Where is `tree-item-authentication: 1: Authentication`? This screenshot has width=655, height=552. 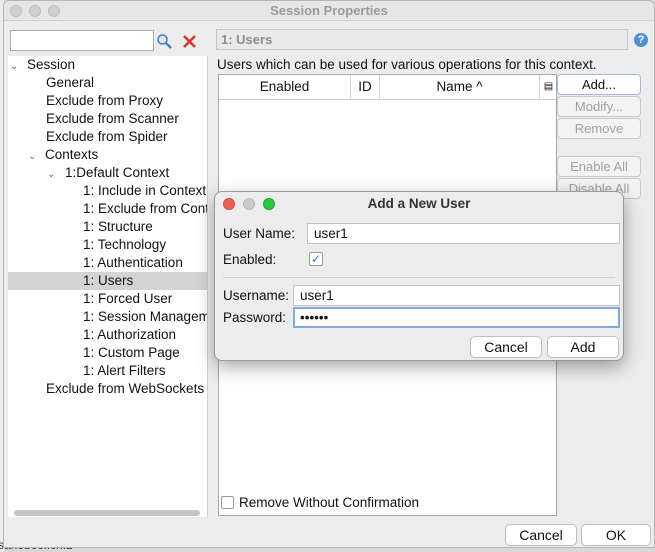 tree-item-authentication: 1: Authentication is located at coordinates (133, 263).